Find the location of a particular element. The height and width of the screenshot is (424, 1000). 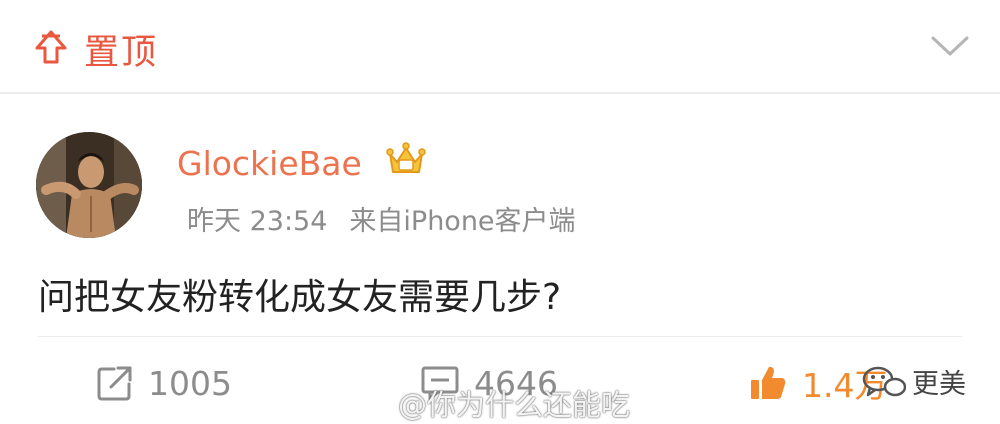

wechat-account-name: 更美 is located at coordinates (939, 384).